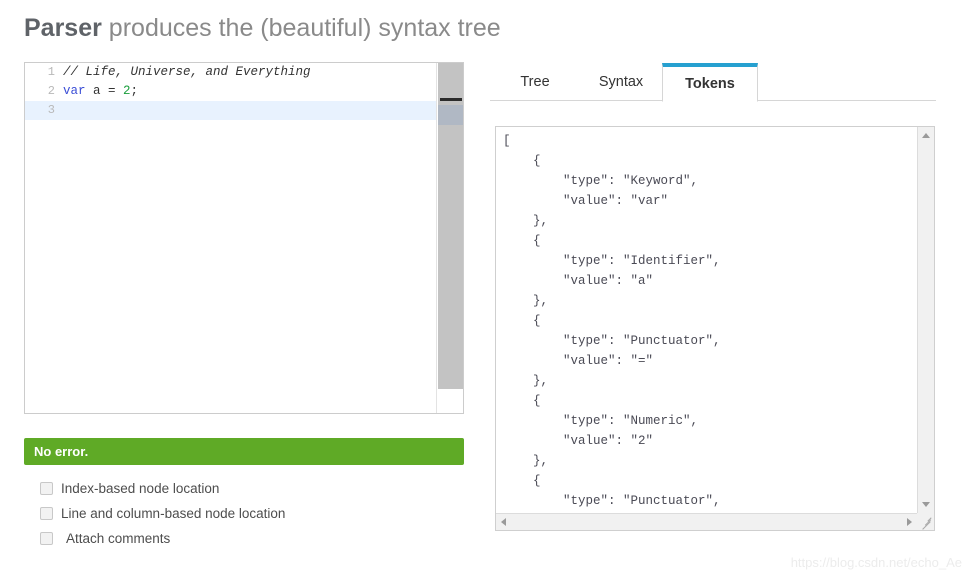 This screenshot has width=970, height=576. I want to click on code-token-numeric: 2, so click(127, 91).